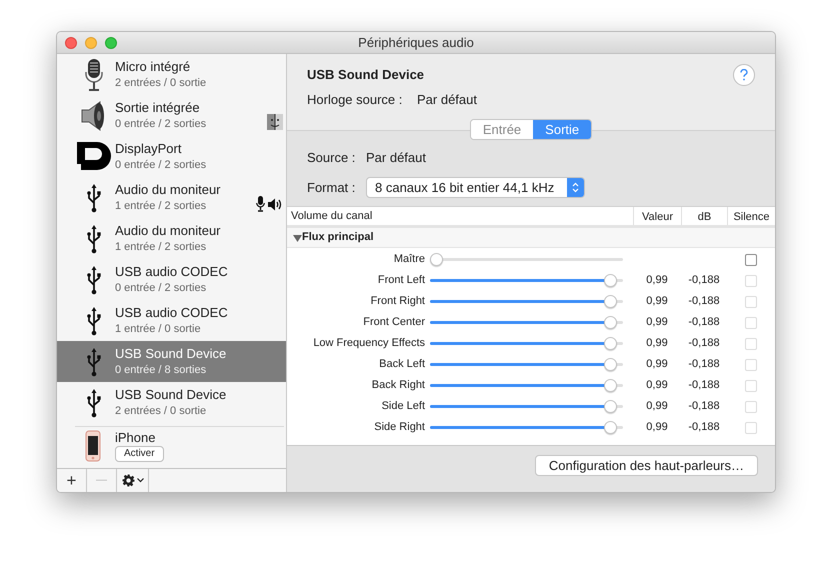  Describe the element at coordinates (148, 148) in the screenshot. I see `device-name: DisplayPort` at that location.